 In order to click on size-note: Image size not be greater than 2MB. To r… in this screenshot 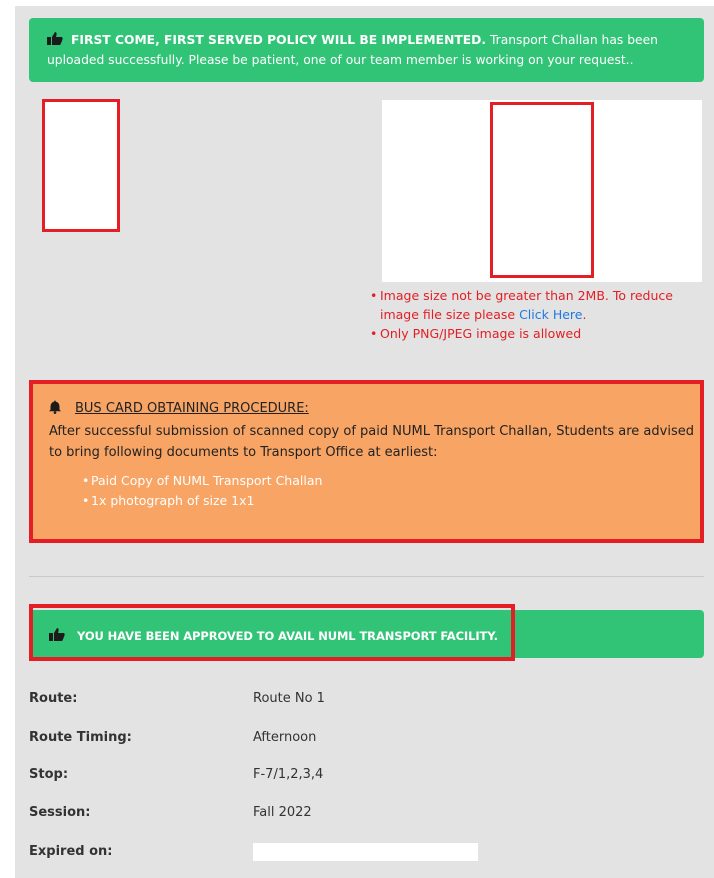, I will do `click(541, 305)`.